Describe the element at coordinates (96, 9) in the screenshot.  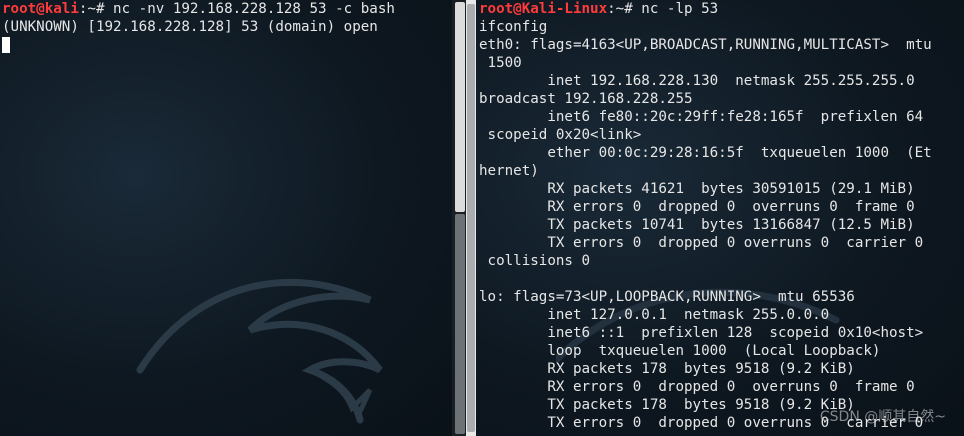
I see `left-prompt-path: :~#` at that location.